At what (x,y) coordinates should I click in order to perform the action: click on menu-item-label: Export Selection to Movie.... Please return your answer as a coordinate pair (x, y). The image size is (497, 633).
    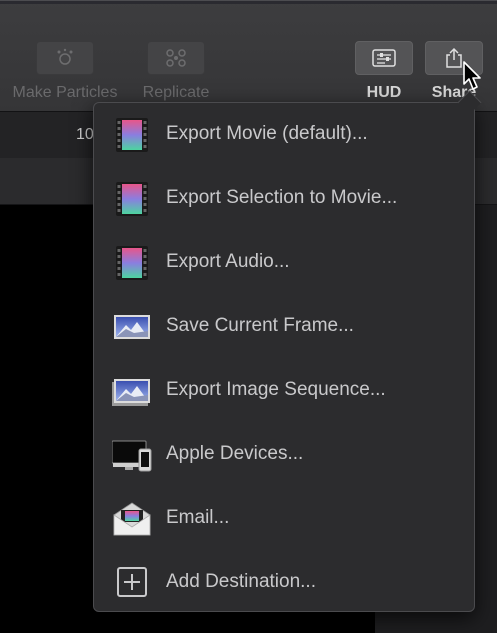
    Looking at the image, I should click on (282, 197).